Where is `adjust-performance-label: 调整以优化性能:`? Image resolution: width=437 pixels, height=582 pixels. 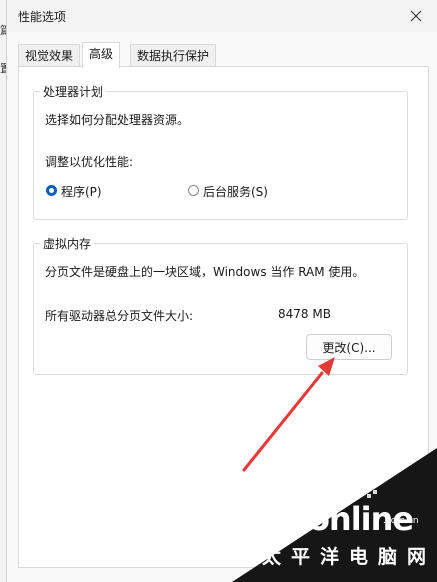 adjust-performance-label: 调整以优化性能: is located at coordinates (89, 162).